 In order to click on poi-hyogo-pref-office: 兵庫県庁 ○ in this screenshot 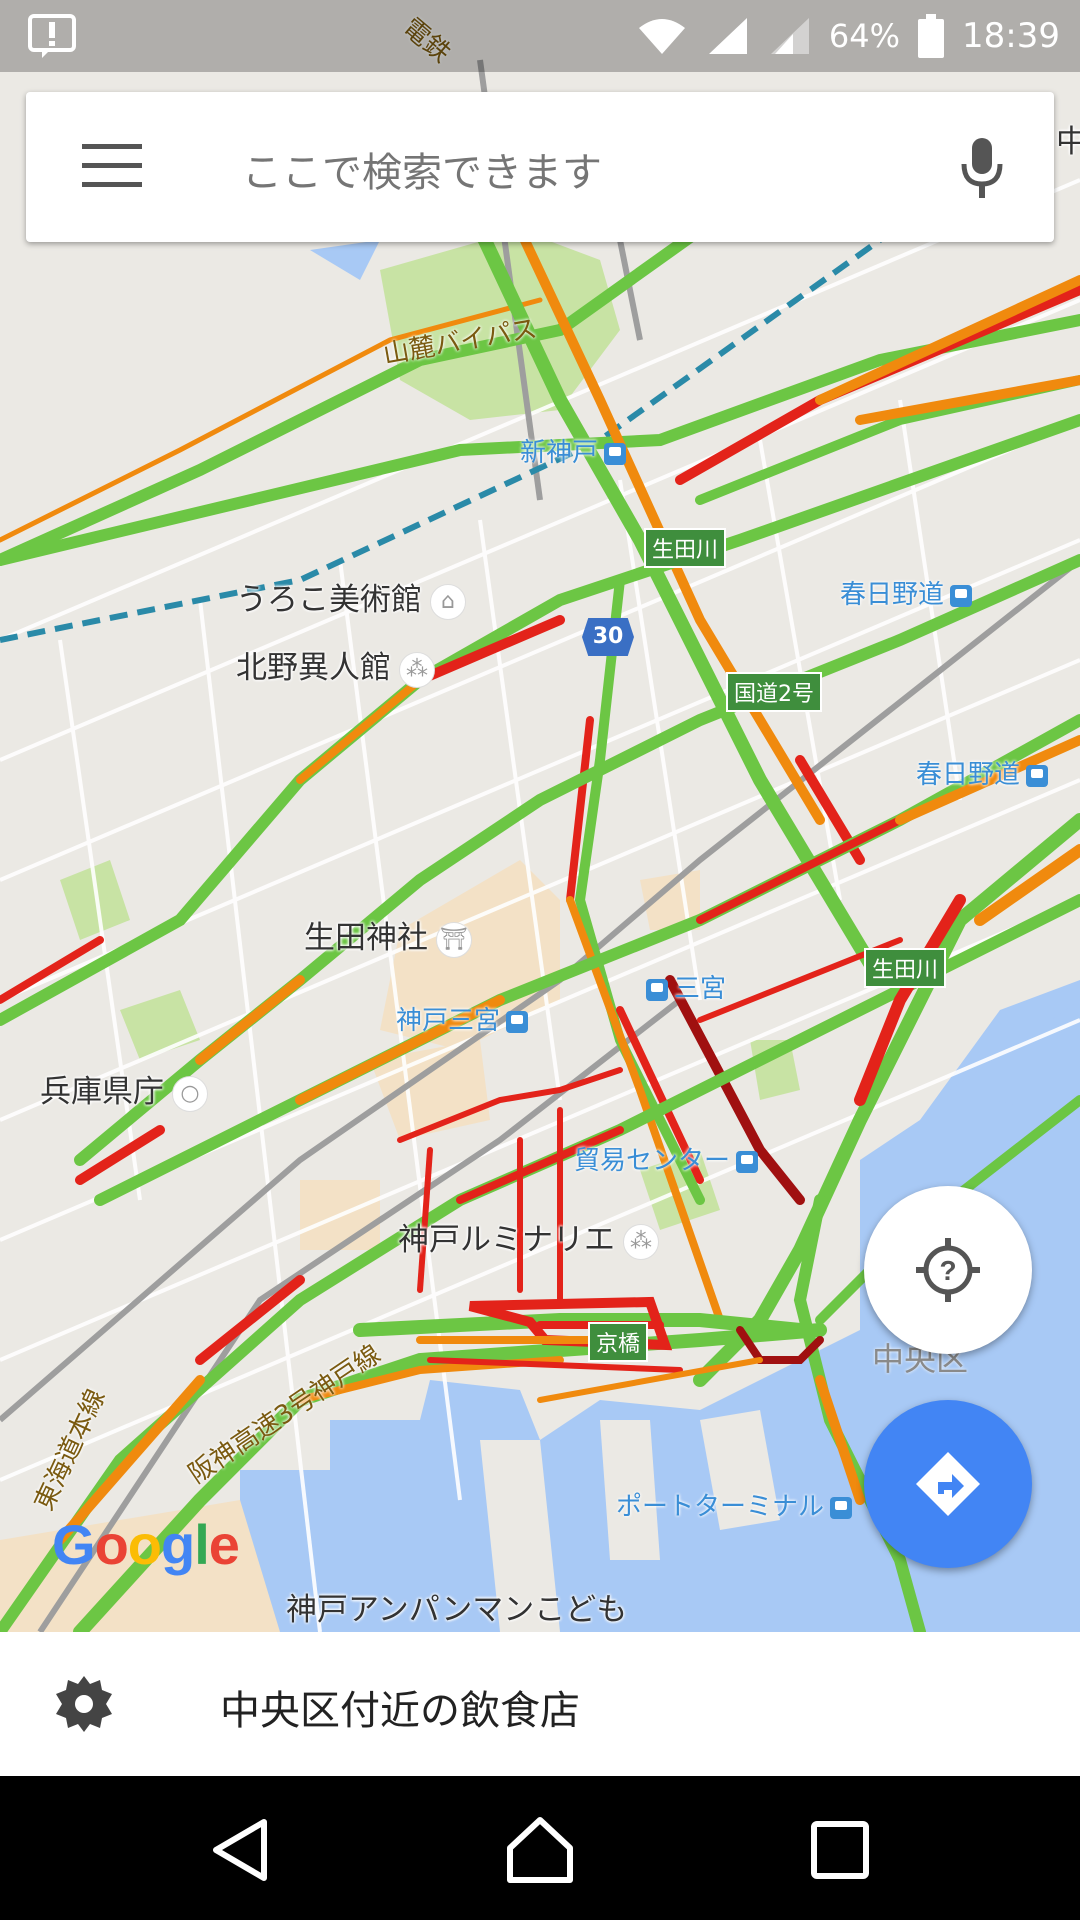, I will do `click(124, 1089)`.